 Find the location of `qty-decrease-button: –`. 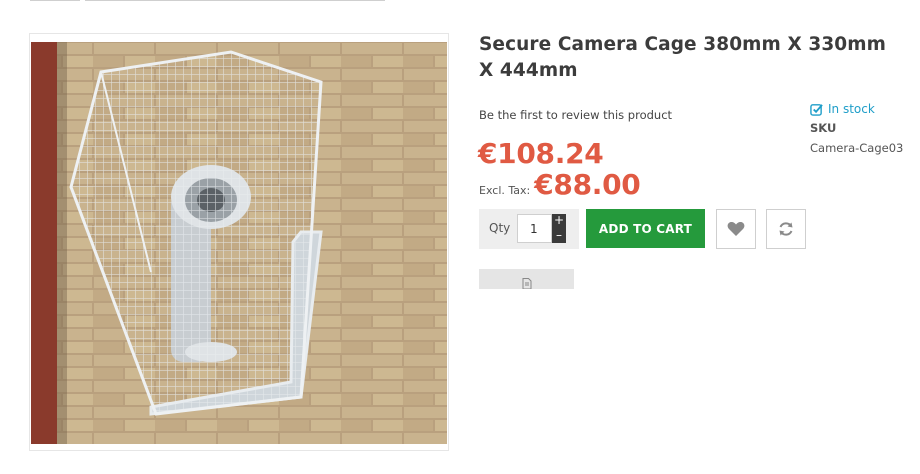

qty-decrease-button: – is located at coordinates (559, 235).